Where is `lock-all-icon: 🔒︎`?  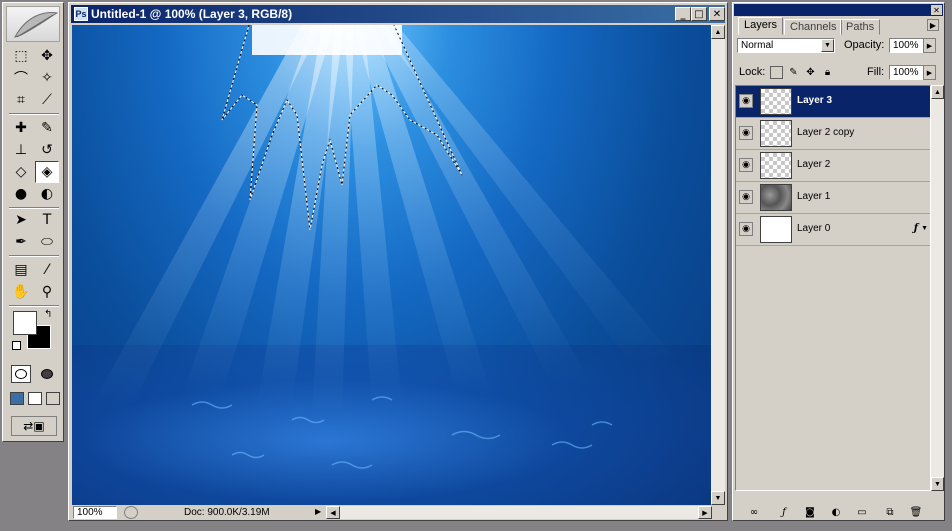 lock-all-icon: 🔒︎ is located at coordinates (827, 72).